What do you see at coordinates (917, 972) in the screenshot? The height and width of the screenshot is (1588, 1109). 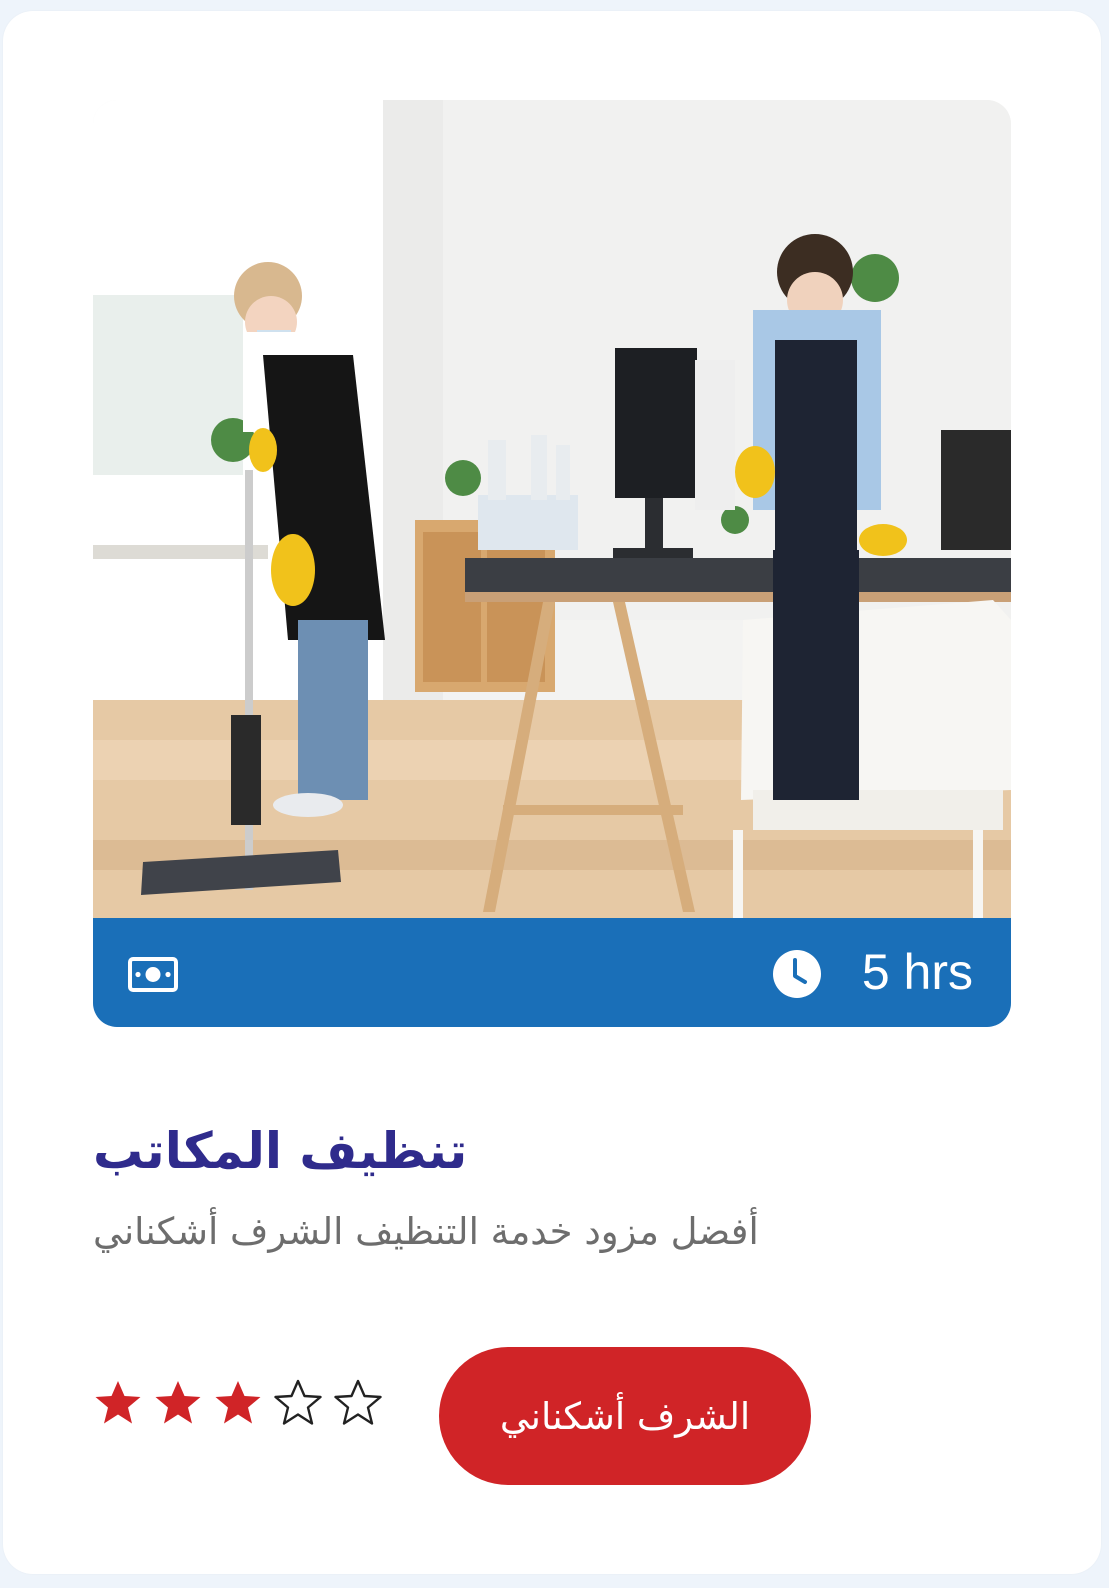 I see `duration-text: 5 hrs` at bounding box center [917, 972].